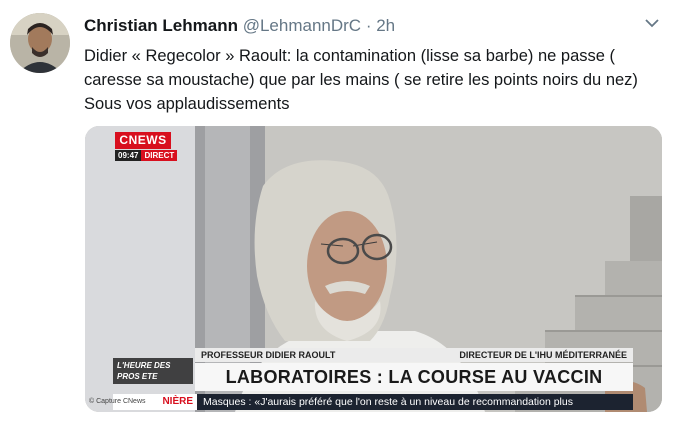  I want to click on guest-name: PROFESSEUR DIDIER RAOULT, so click(268, 355).